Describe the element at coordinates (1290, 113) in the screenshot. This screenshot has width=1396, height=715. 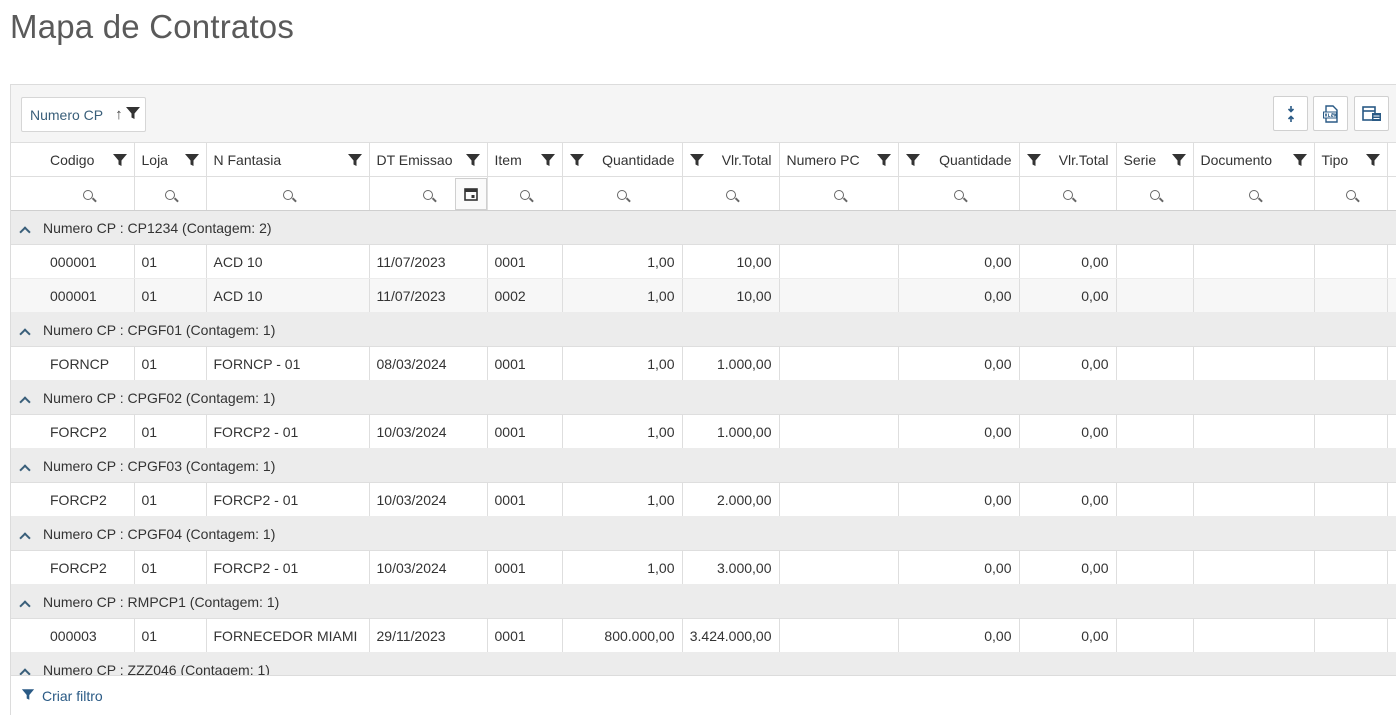
I see `collapse-rows-button` at that location.